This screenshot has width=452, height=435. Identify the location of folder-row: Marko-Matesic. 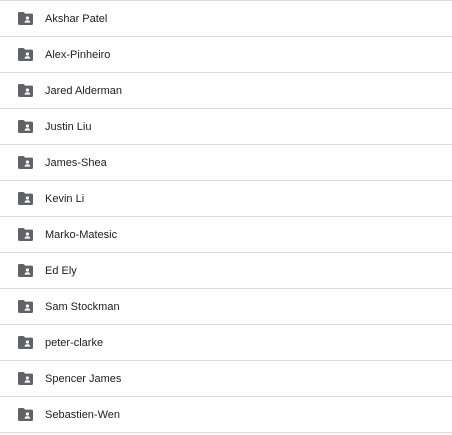
(226, 235).